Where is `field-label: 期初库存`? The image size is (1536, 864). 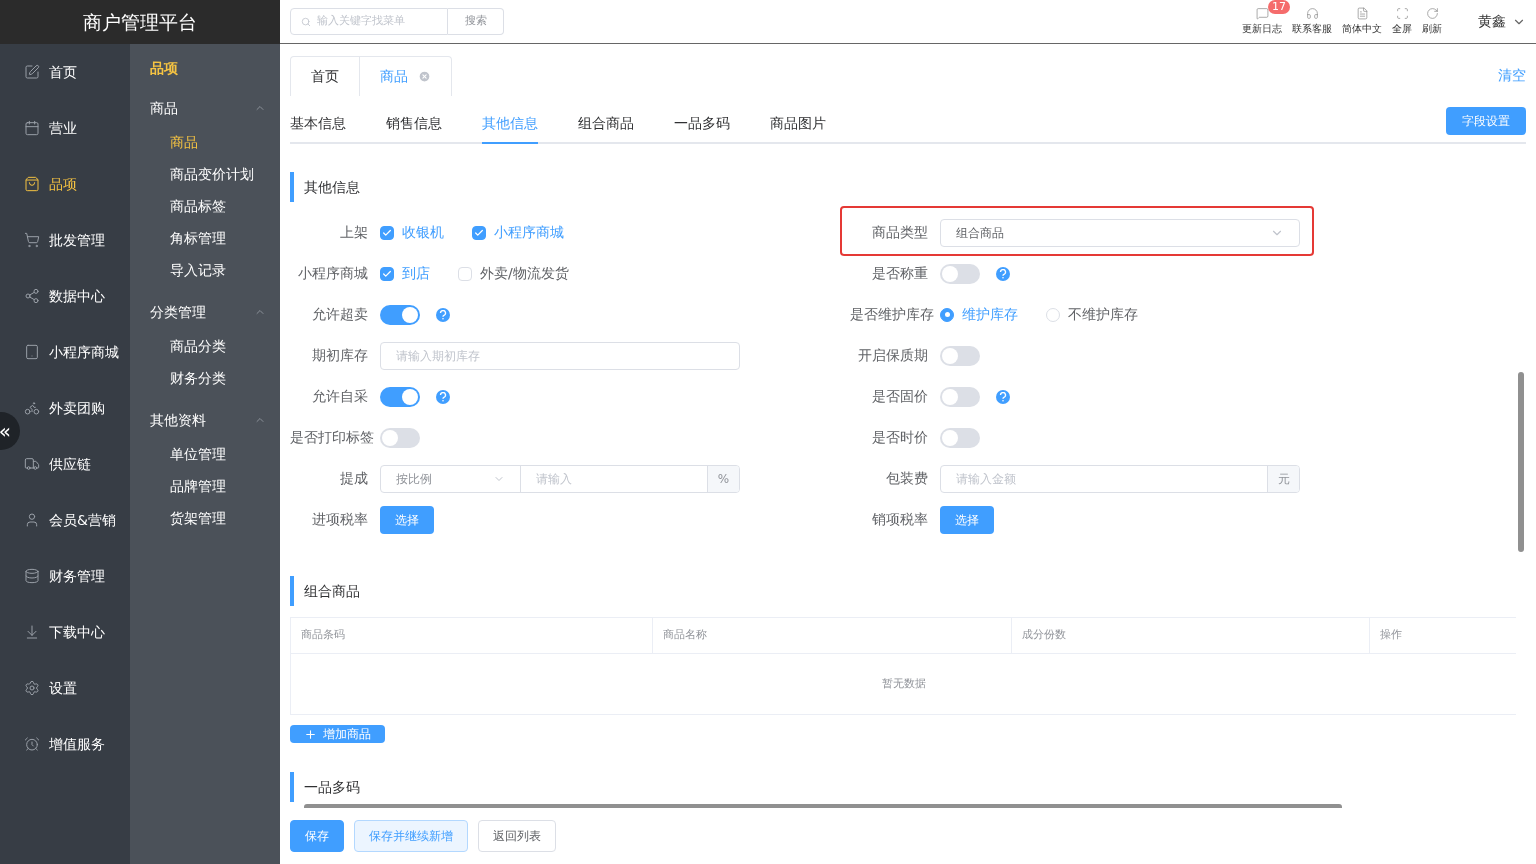 field-label: 期初库存 is located at coordinates (340, 355).